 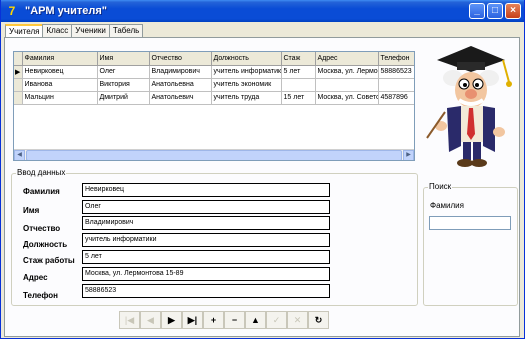 I want to click on table-cell: Анатольевич, so click(x=180, y=98).